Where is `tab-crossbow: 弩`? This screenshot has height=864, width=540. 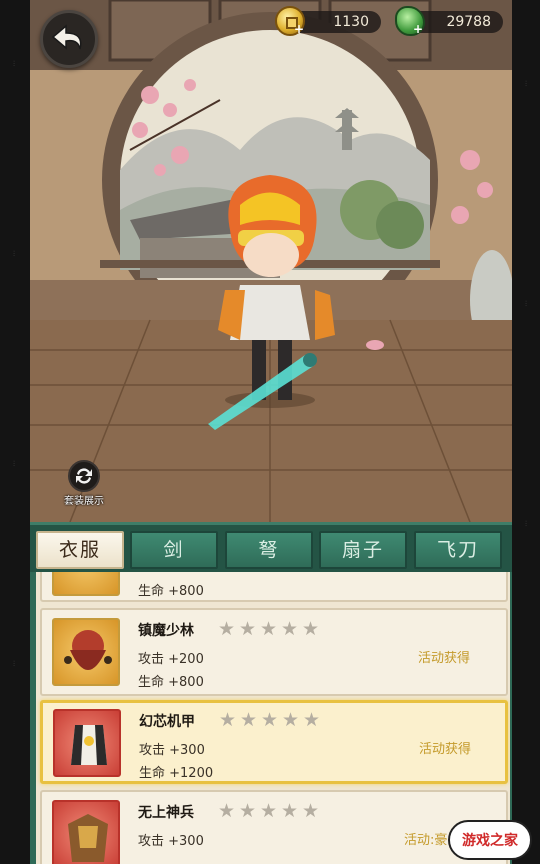 tab-crossbow: 弩 is located at coordinates (269, 550).